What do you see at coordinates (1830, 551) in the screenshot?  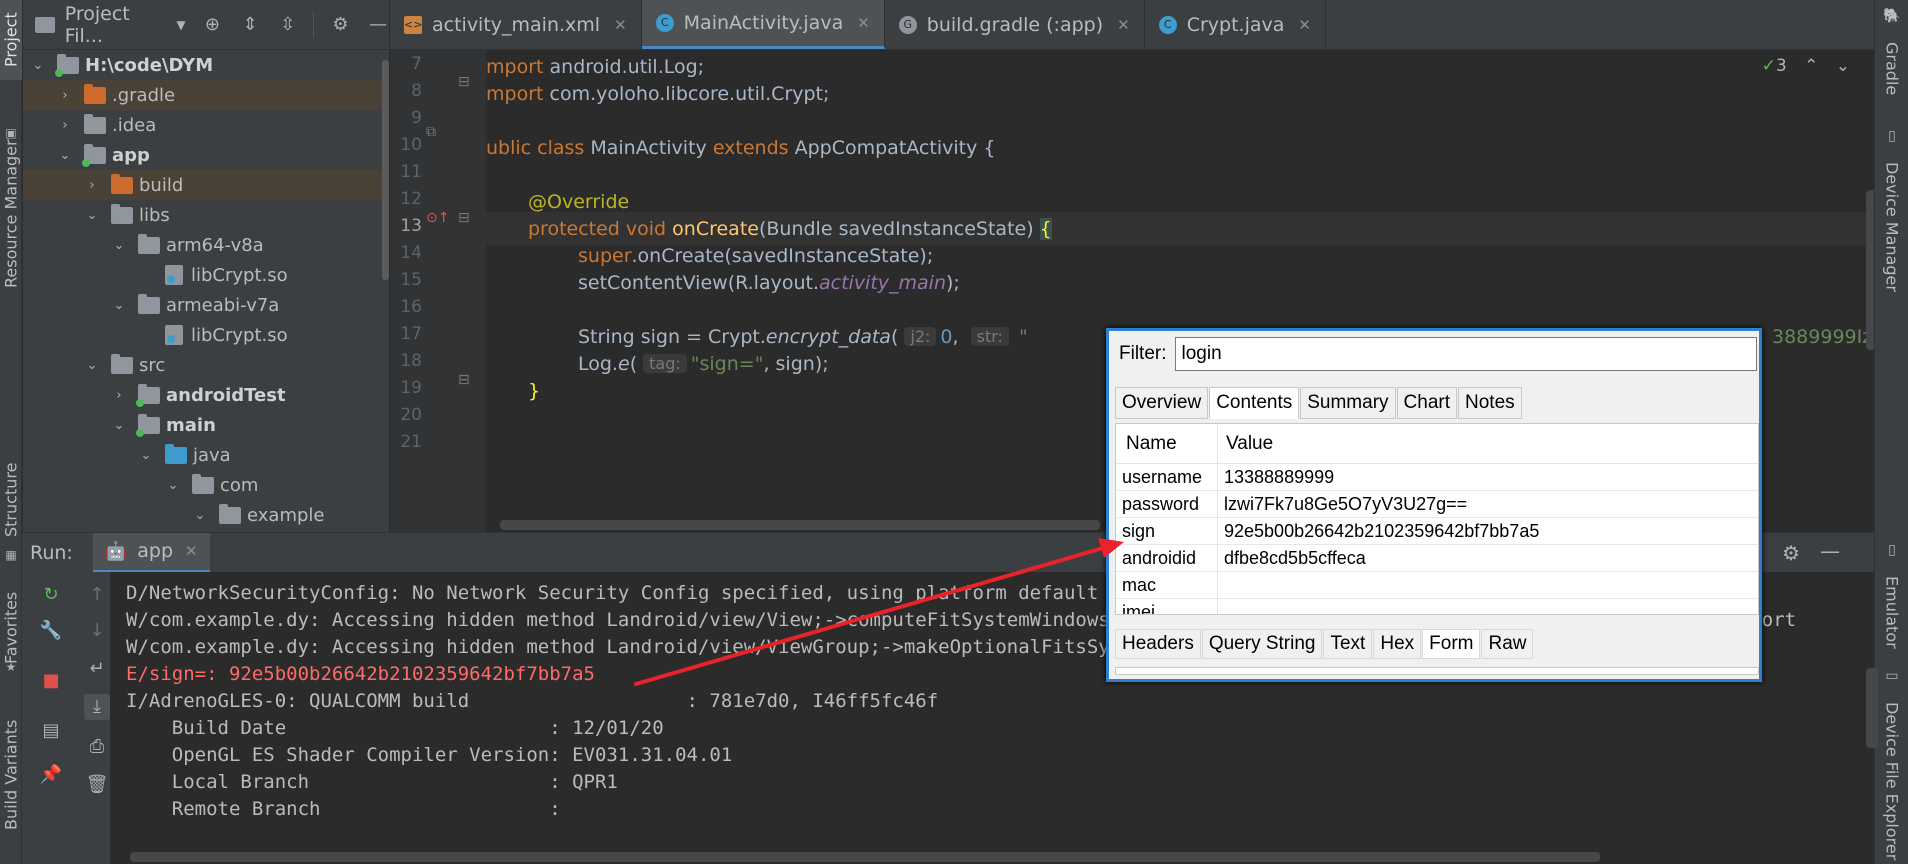 I see `minimize-icon: —` at bounding box center [1830, 551].